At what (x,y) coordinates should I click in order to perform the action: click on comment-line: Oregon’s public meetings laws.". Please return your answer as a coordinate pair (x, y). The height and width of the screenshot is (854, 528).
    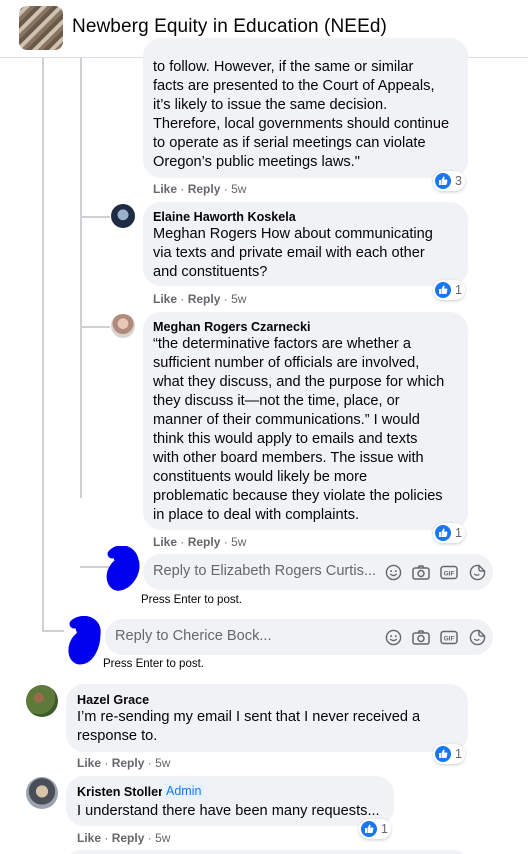
    Looking at the image, I should click on (256, 162).